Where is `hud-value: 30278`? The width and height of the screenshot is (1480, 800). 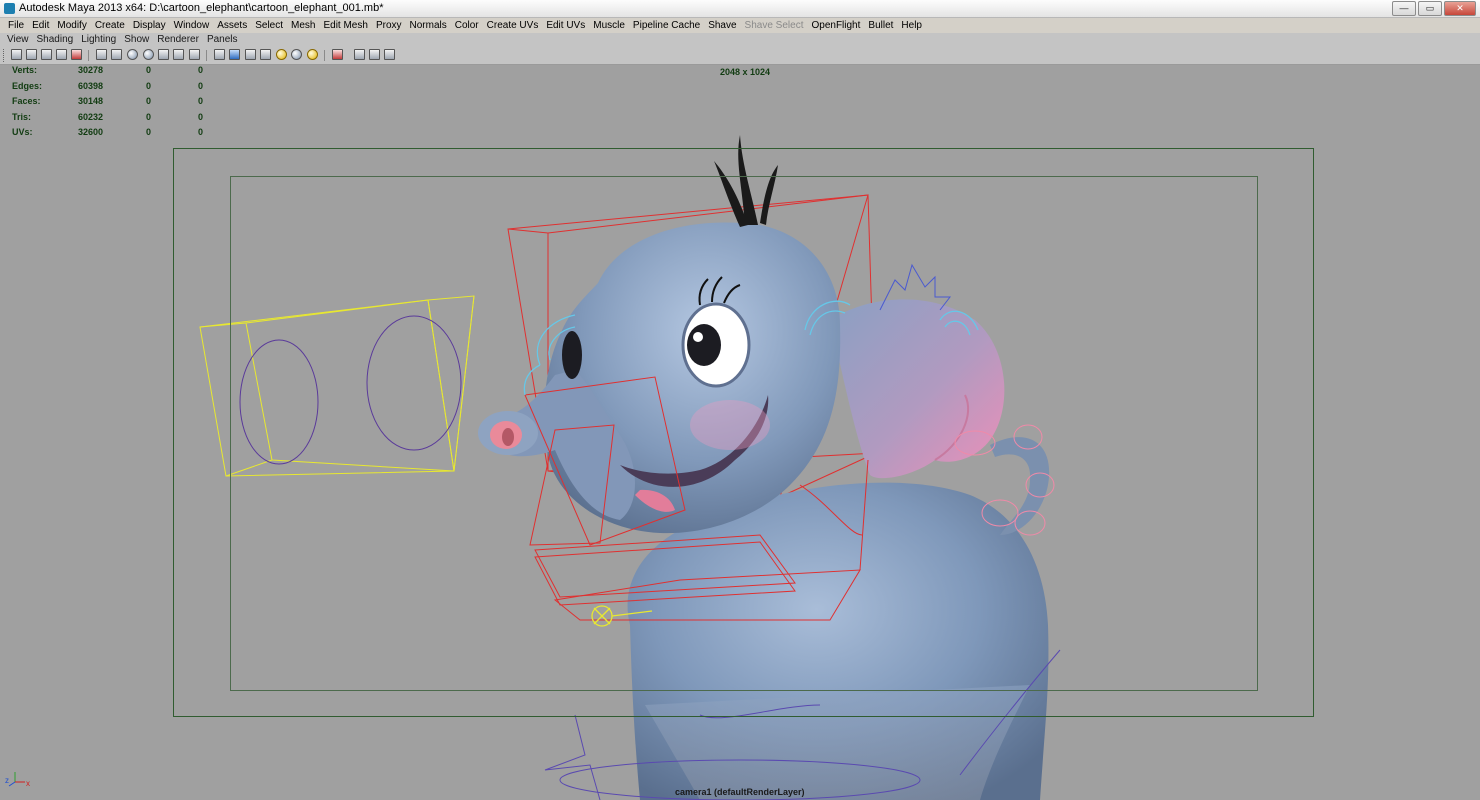 hud-value: 30278 is located at coordinates (91, 70).